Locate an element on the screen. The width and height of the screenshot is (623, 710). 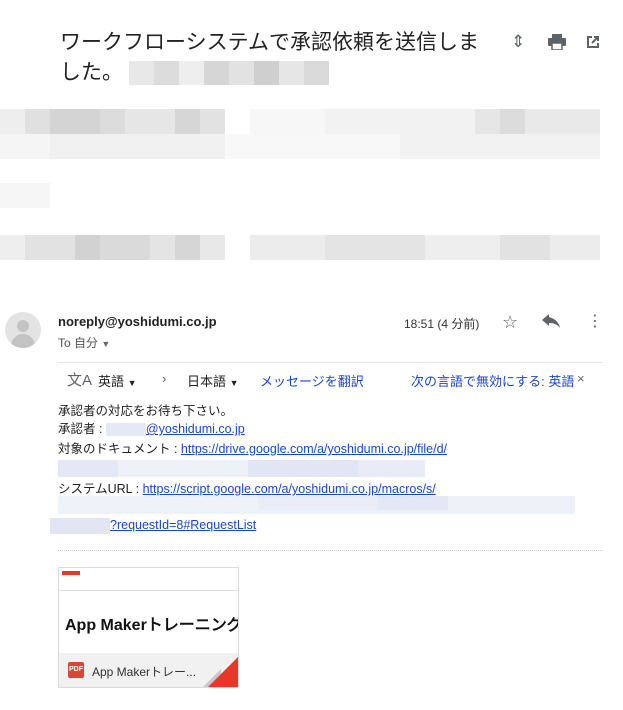
page-corner-icon is located at coordinates (223, 672).